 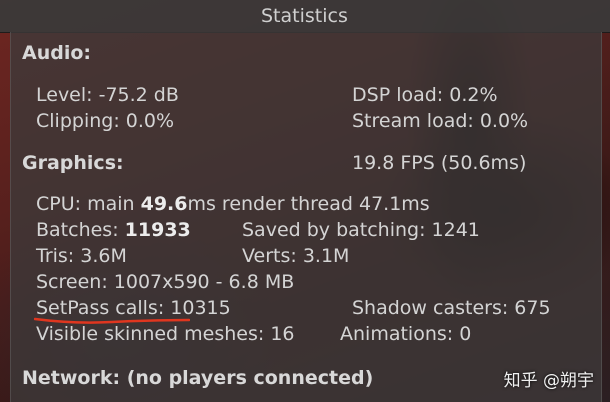 What do you see at coordinates (361, 230) in the screenshot?
I see `graphics-saved-by-batching: Saved by batching: 1241` at bounding box center [361, 230].